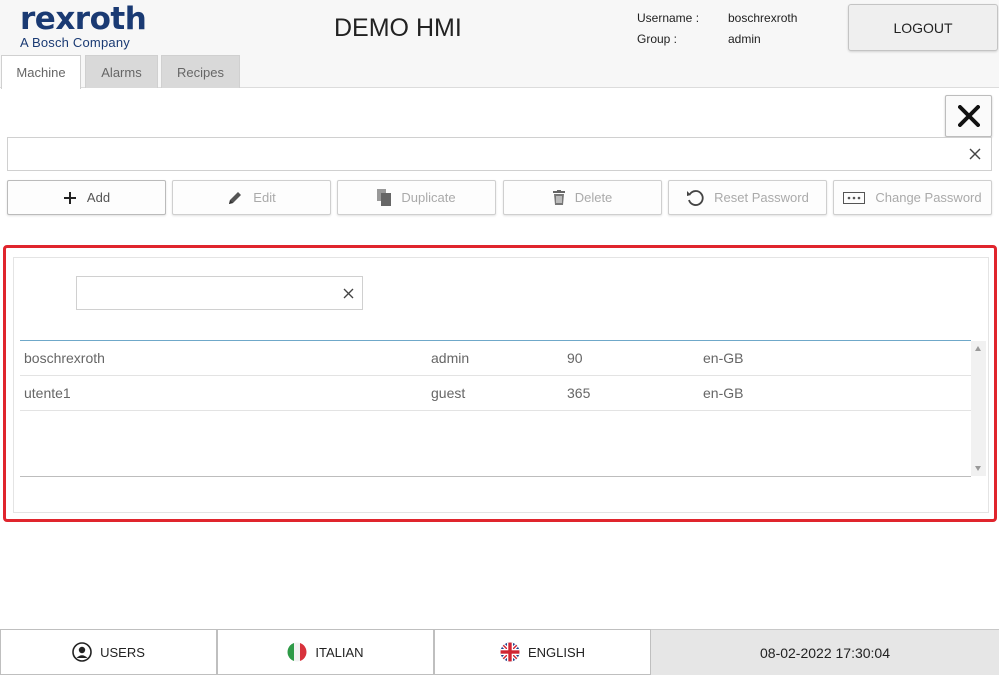 This screenshot has width=999, height=675. What do you see at coordinates (657, 39) in the screenshot?
I see `group-label: Group :` at bounding box center [657, 39].